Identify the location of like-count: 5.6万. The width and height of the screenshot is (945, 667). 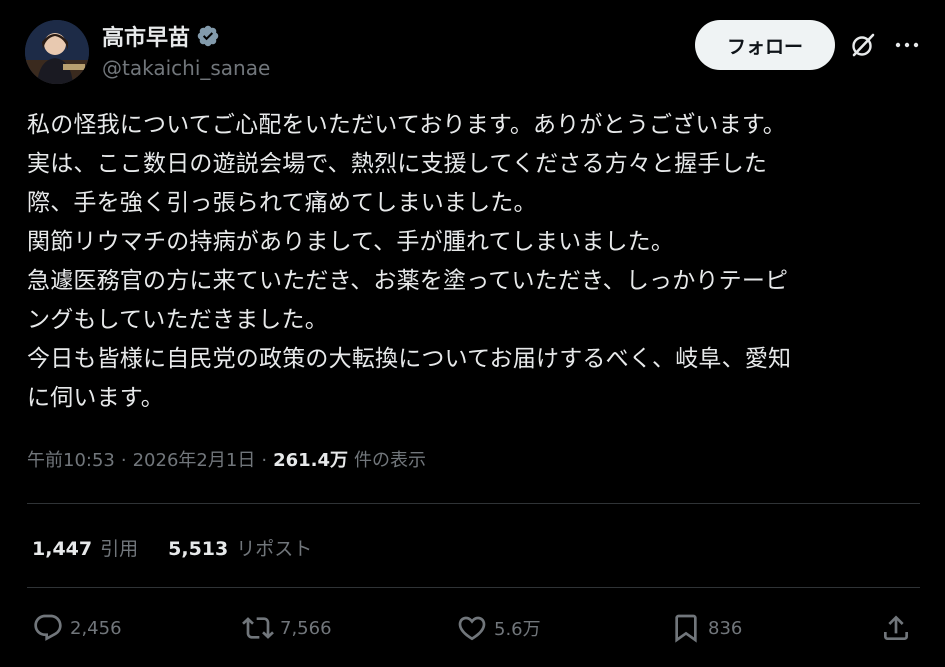
(517, 629).